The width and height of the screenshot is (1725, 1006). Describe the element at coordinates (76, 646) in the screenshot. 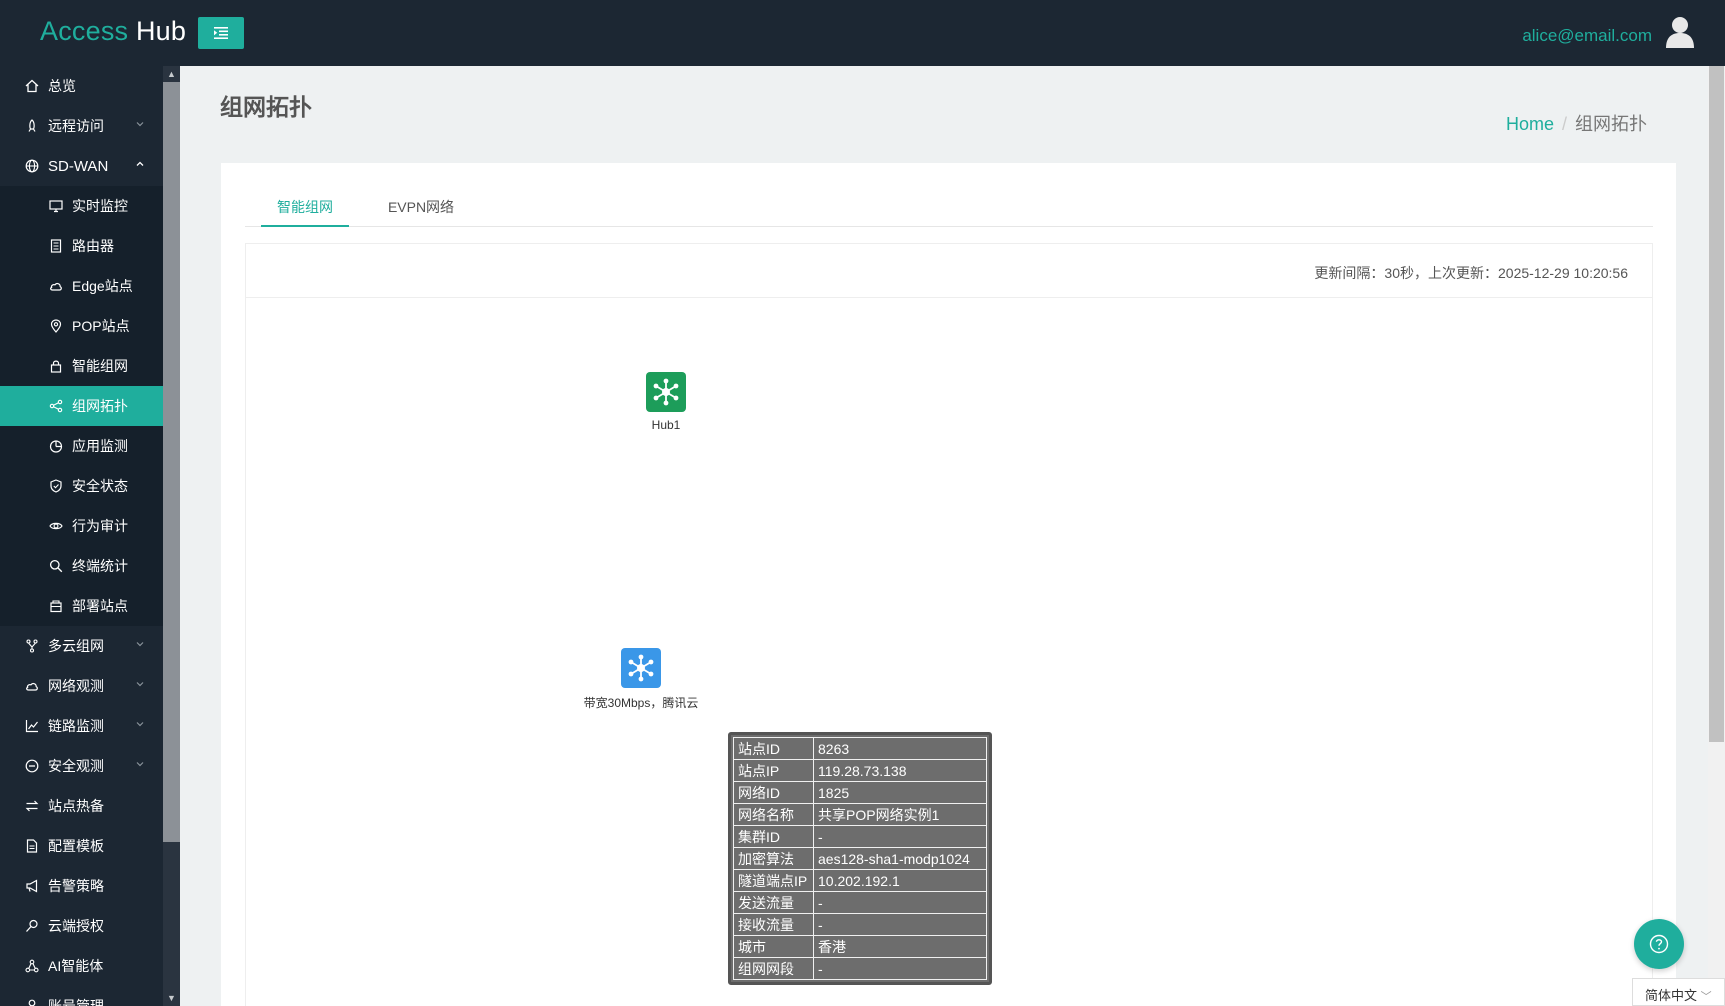

I see `sidebar-item-label: 多云组网` at that location.